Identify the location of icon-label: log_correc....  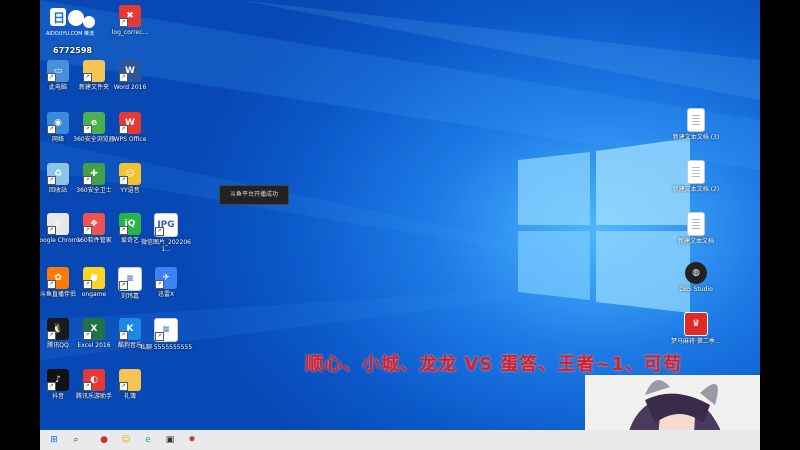
(130, 32).